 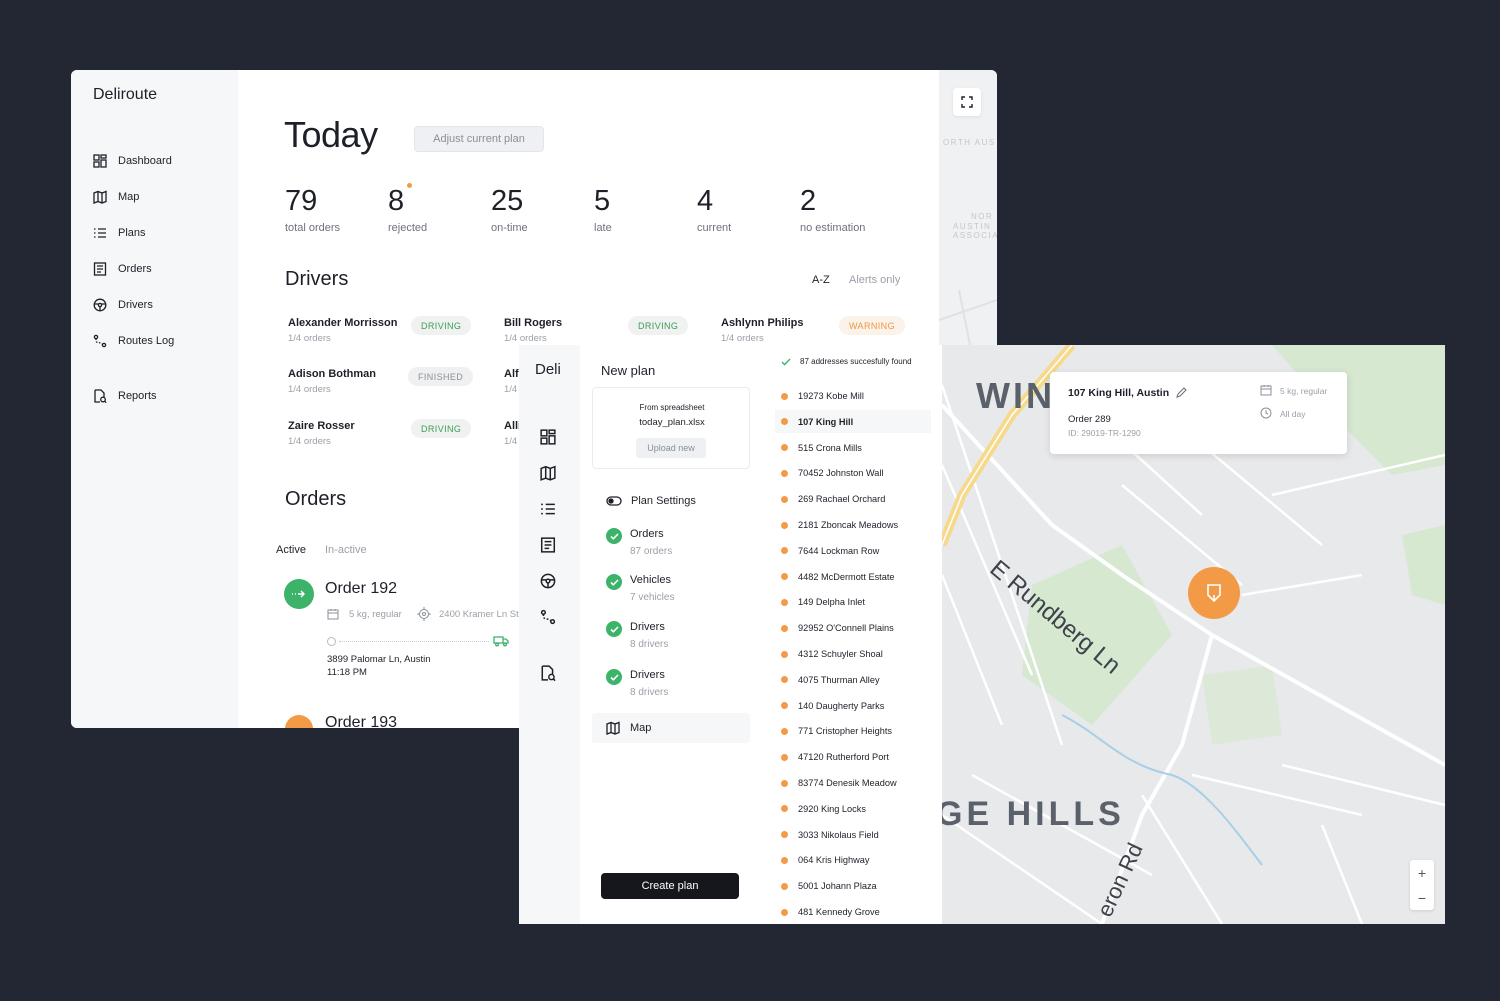 I want to click on address-item: 7644 Lockman Row, so click(x=830, y=551).